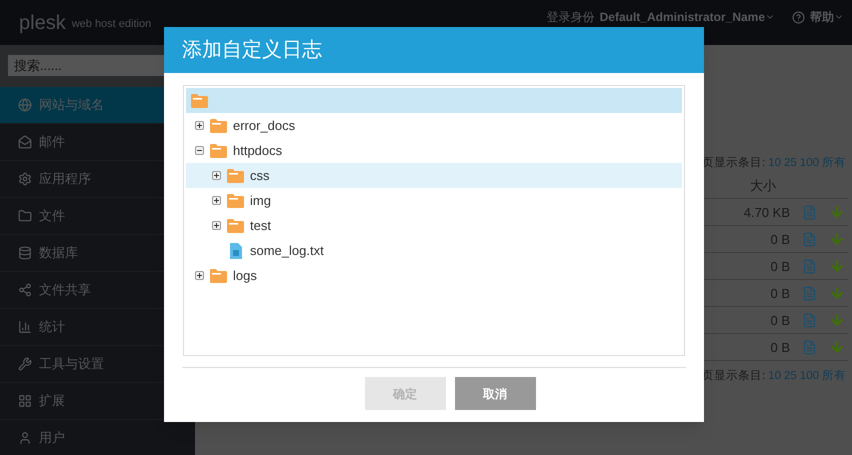 Image resolution: width=852 pixels, height=455 pixels. Describe the element at coordinates (25, 253) in the screenshot. I see `database-icon` at that location.